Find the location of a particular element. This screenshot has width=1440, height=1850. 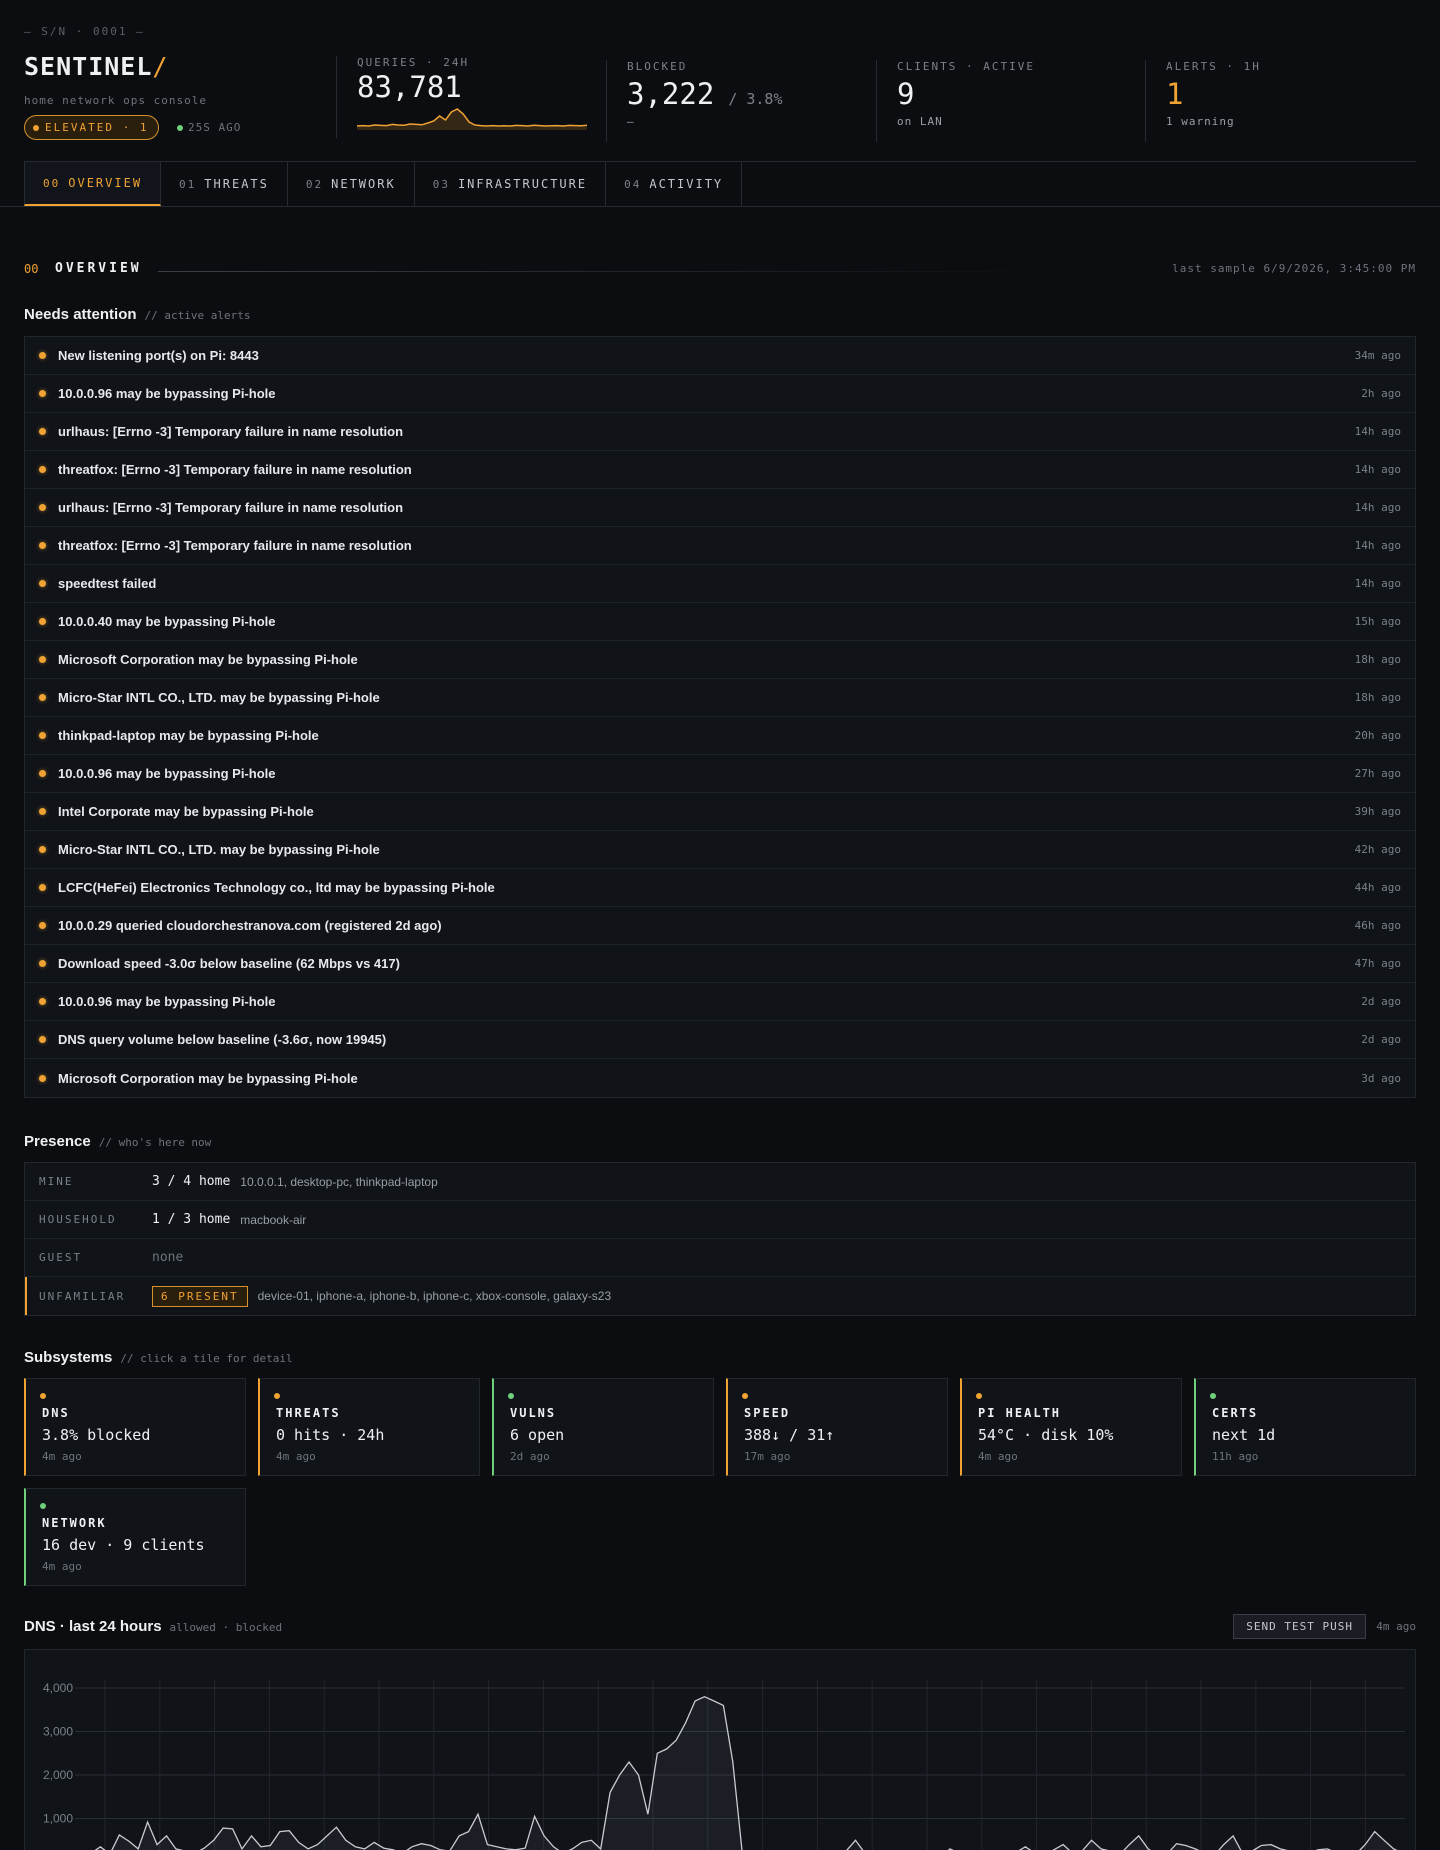

dns-chart-svg: 4,000 3,000 2,000 1,000 is located at coordinates (724, 1765).